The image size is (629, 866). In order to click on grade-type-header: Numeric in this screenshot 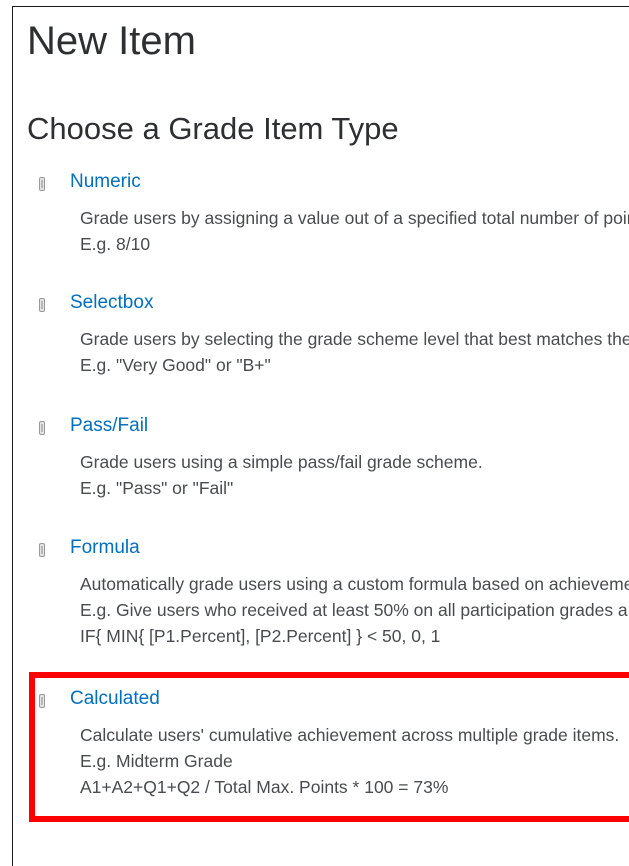, I will do `click(334, 184)`.